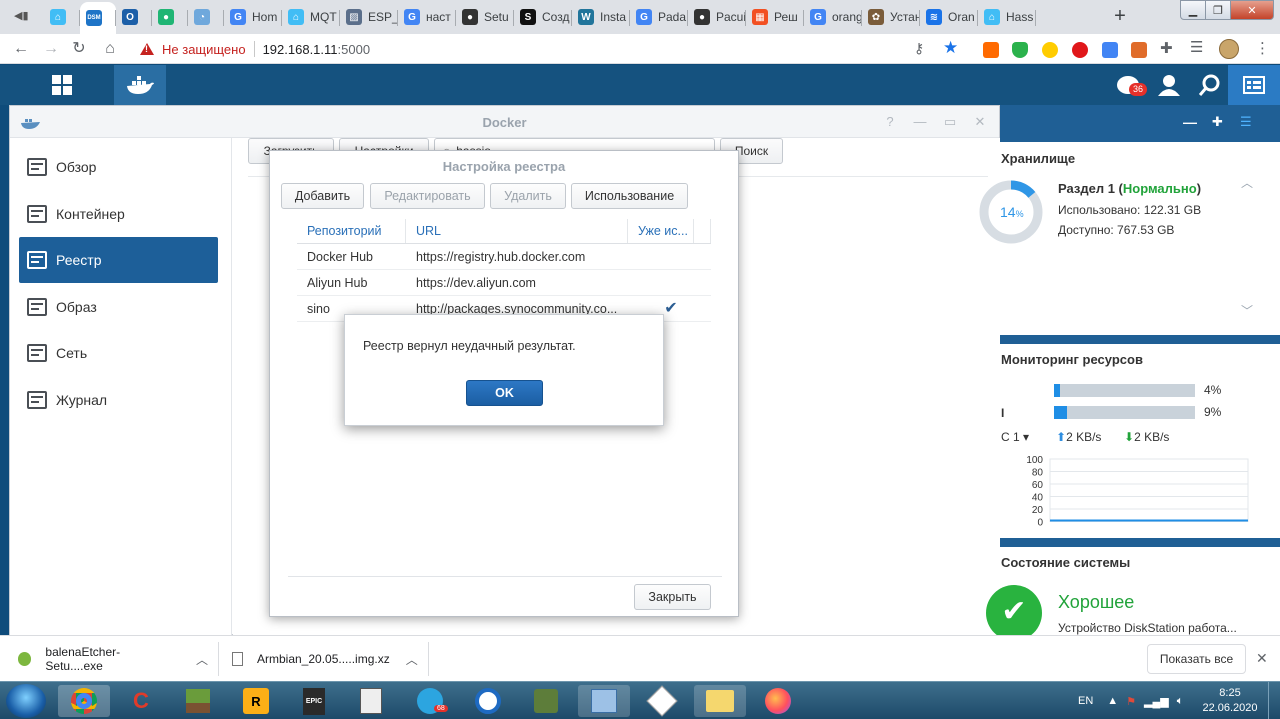  Describe the element at coordinates (140, 85) in the screenshot. I see `docker-taskbar-button` at that location.